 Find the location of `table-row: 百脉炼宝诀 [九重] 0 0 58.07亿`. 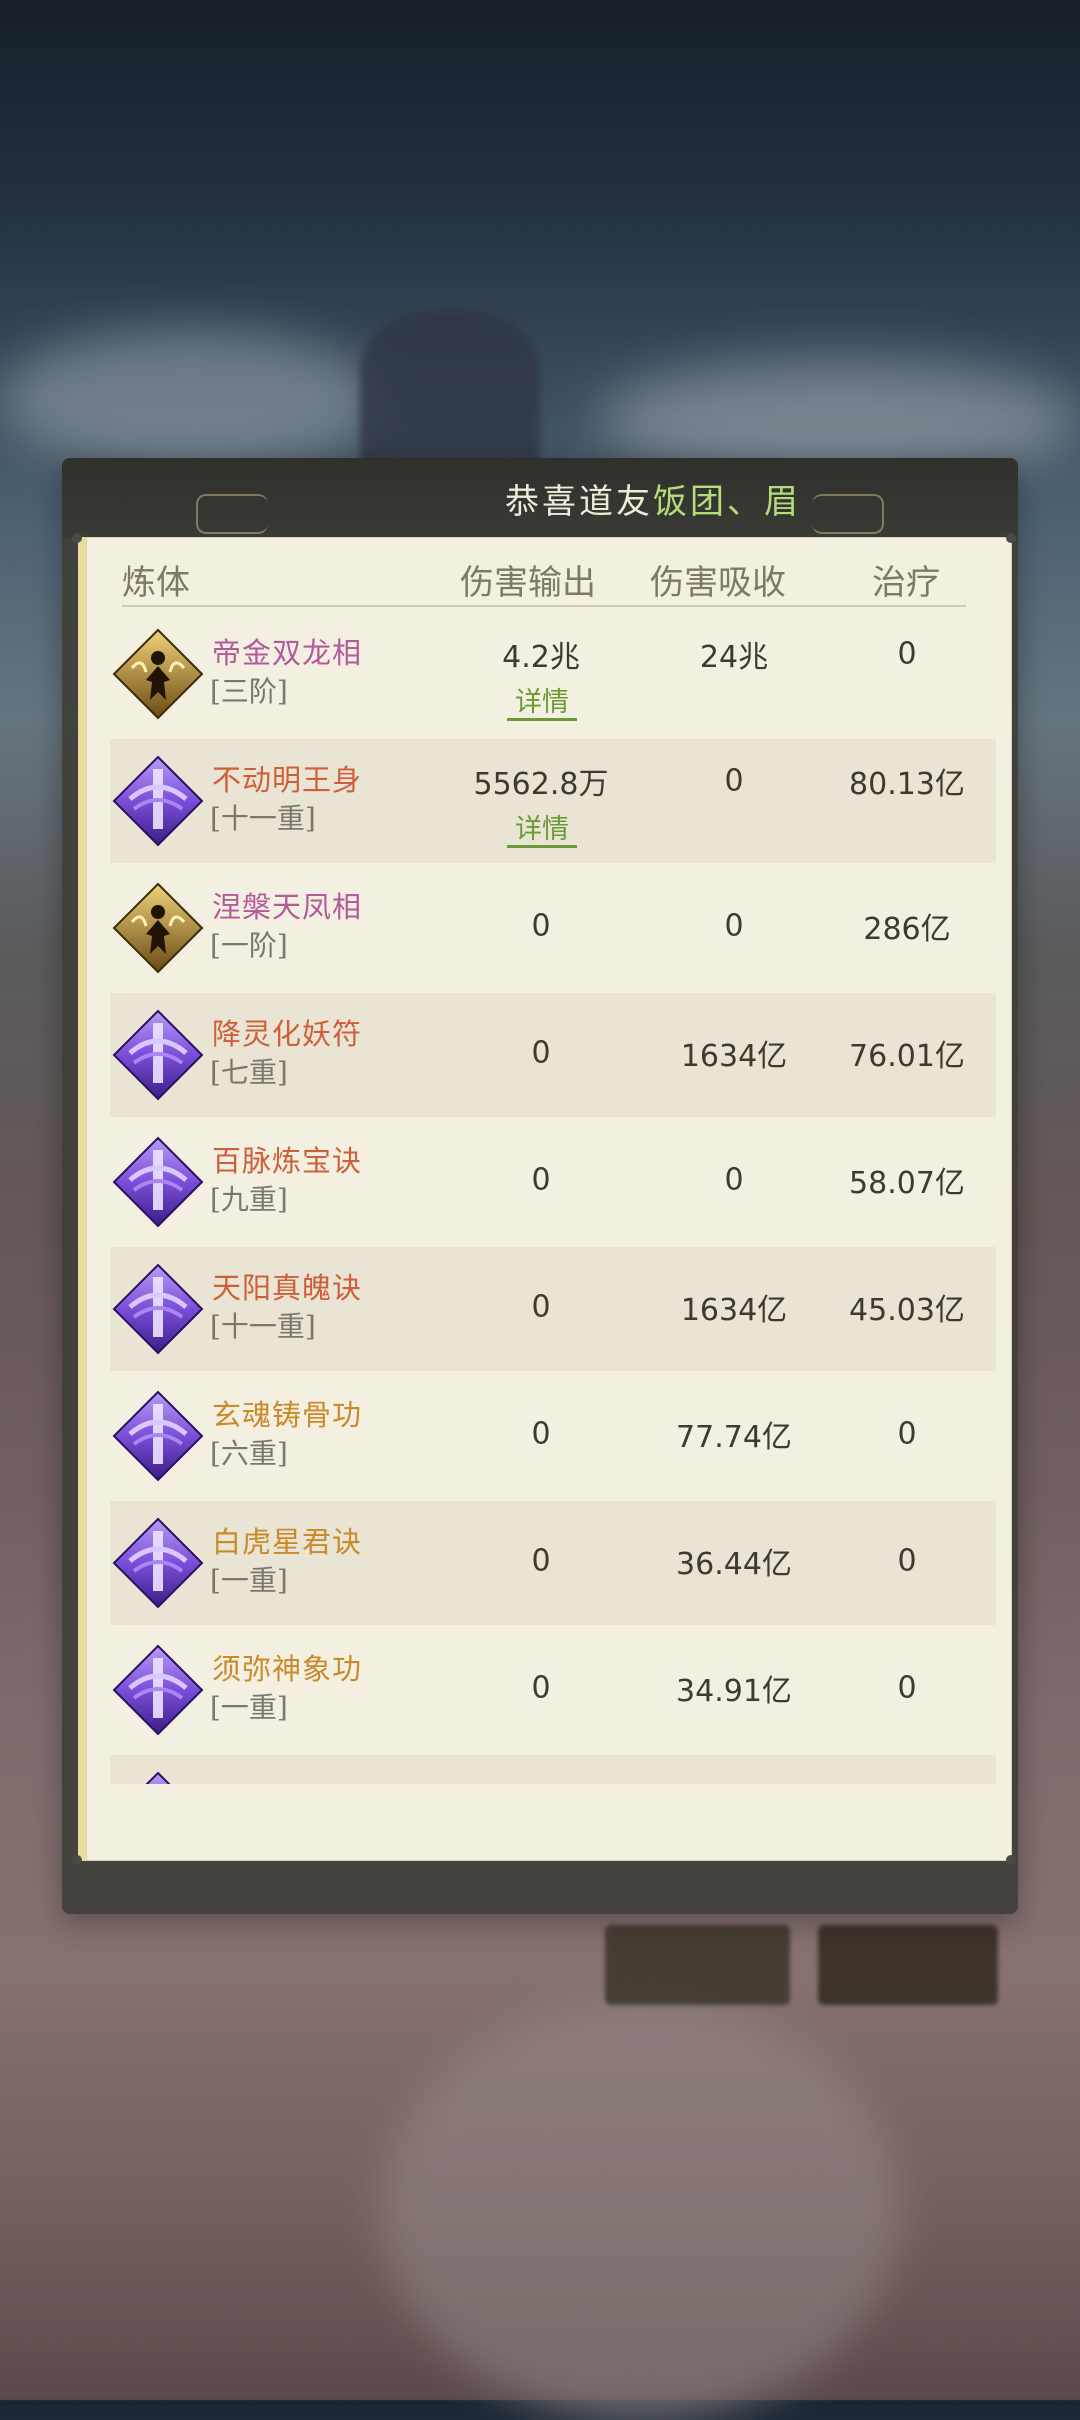

table-row: 百脉炼宝诀 [九重] 0 0 58.07亿 is located at coordinates (553, 1182).